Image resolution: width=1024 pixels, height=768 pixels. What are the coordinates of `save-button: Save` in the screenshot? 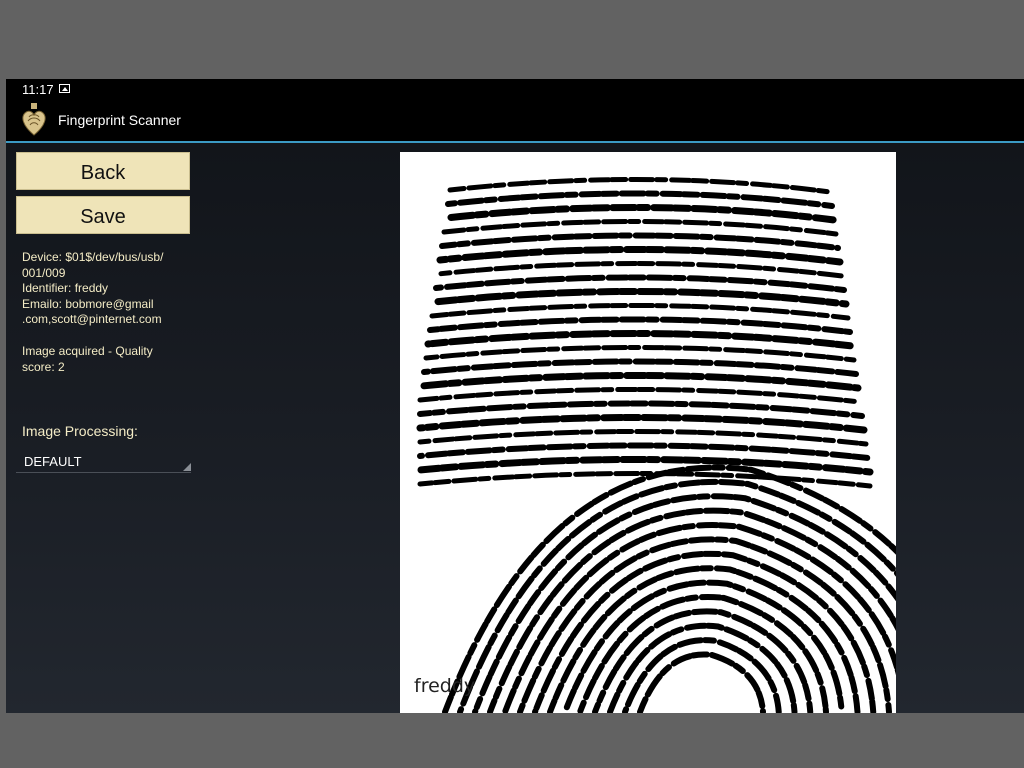 It's located at (103, 215).